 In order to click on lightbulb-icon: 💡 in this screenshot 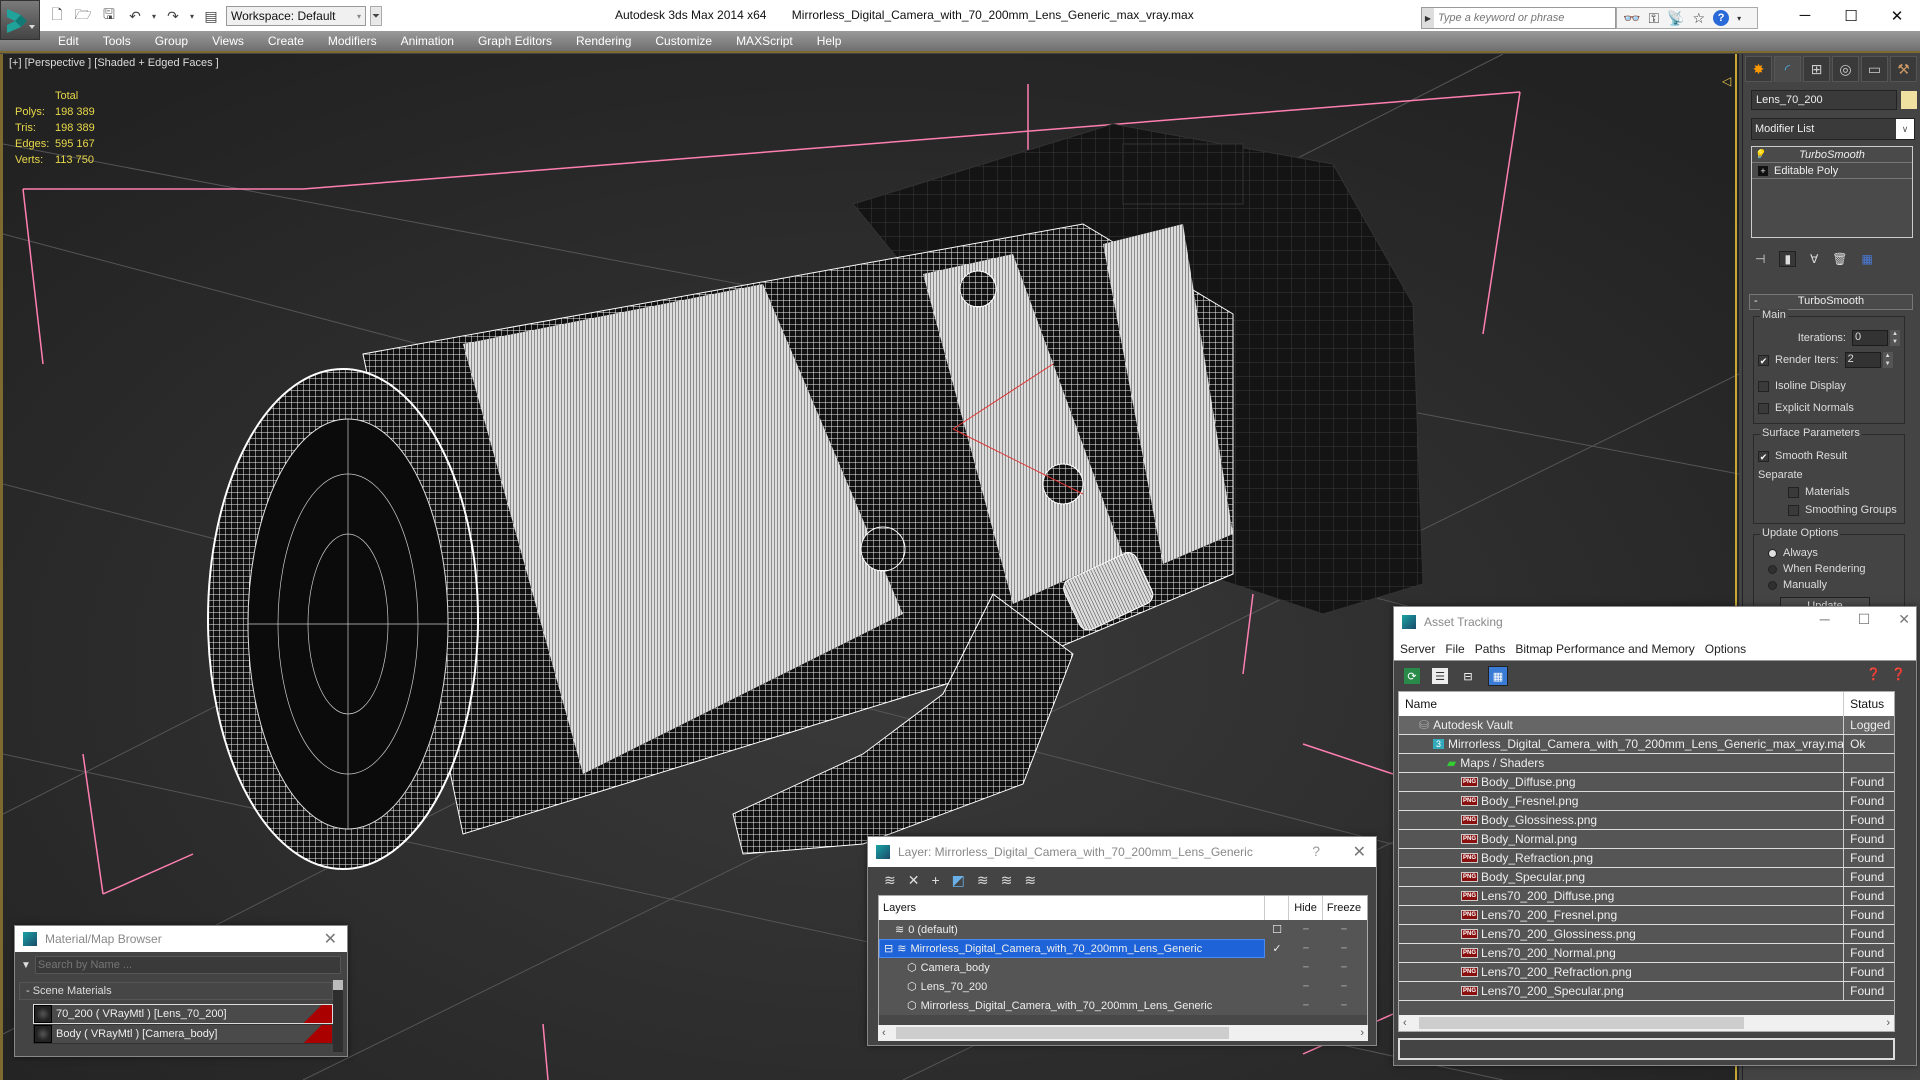, I will do `click(1759, 154)`.